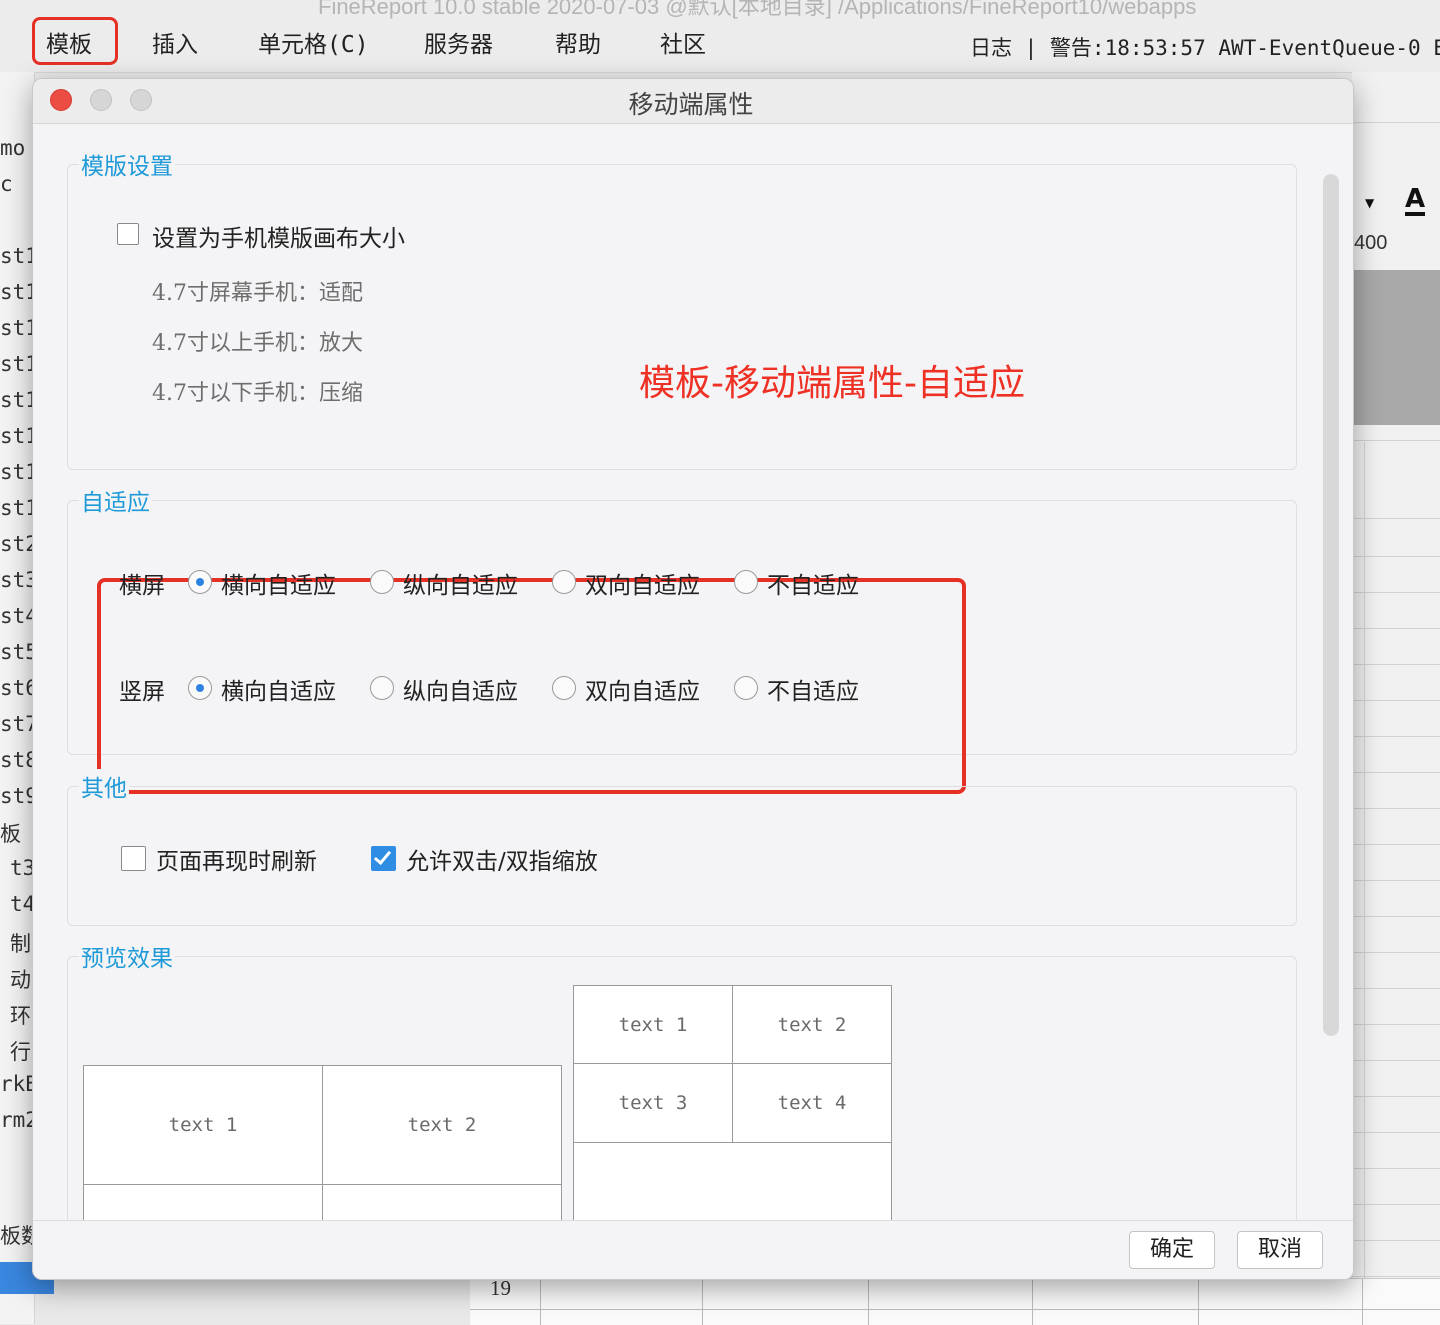 This screenshot has height=1325, width=1440. What do you see at coordinates (10, 833) in the screenshot?
I see `left-panel-item: 板` at bounding box center [10, 833].